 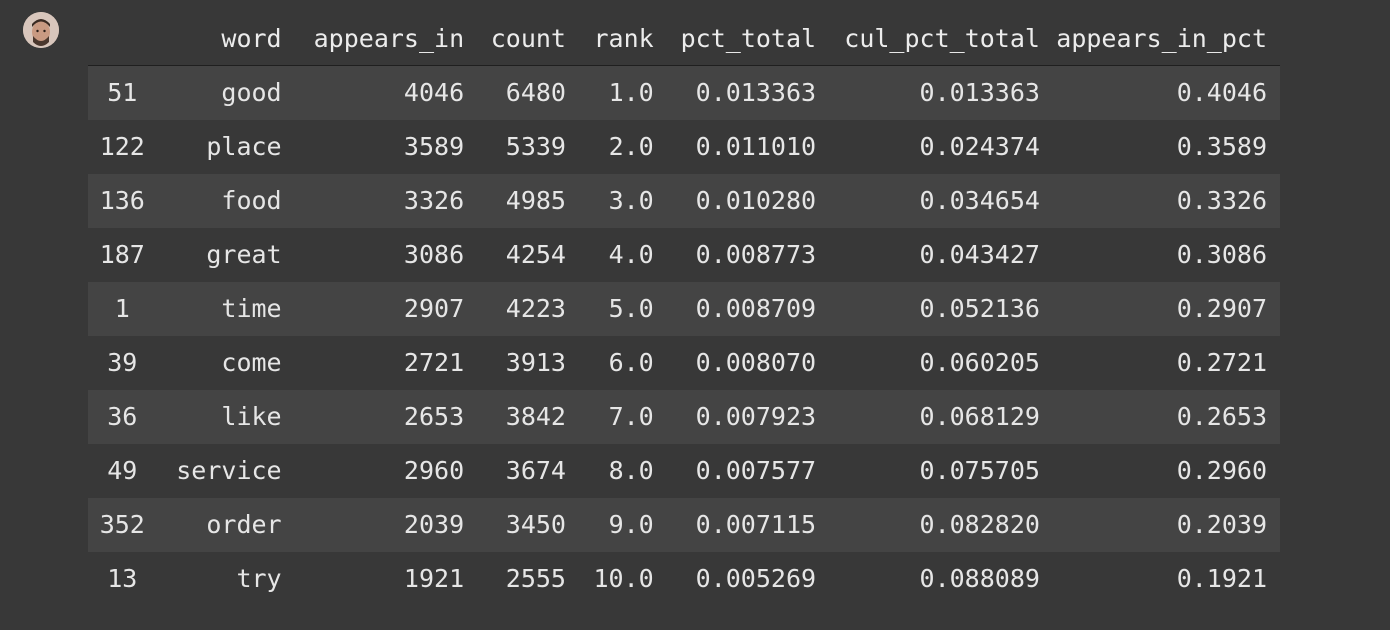 I want to click on row-index: 352, so click(x=122, y=524).